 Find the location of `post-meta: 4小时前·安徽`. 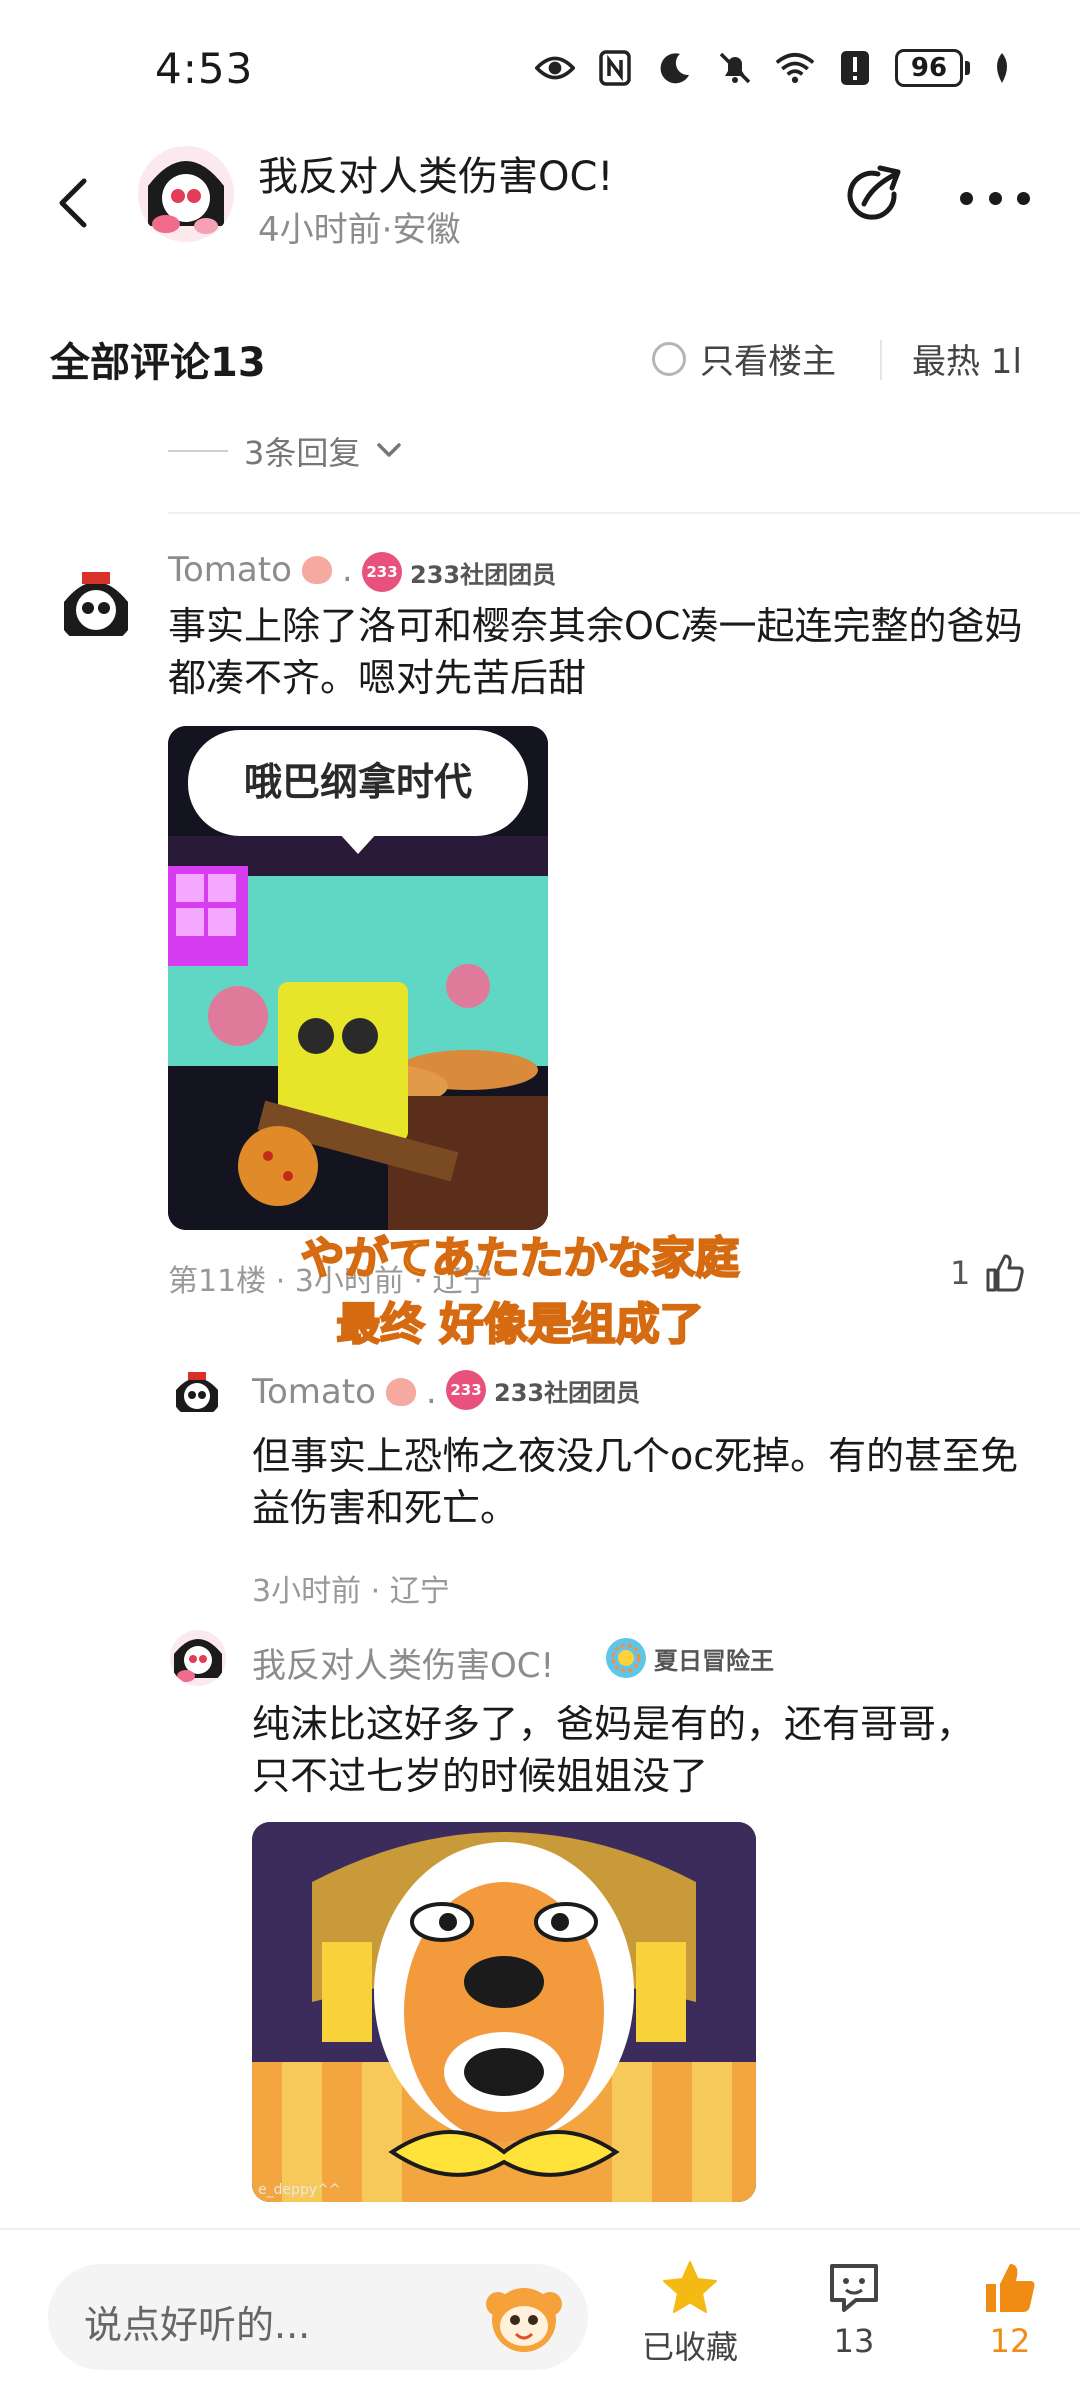

post-meta: 4小时前·安徽 is located at coordinates (359, 230).